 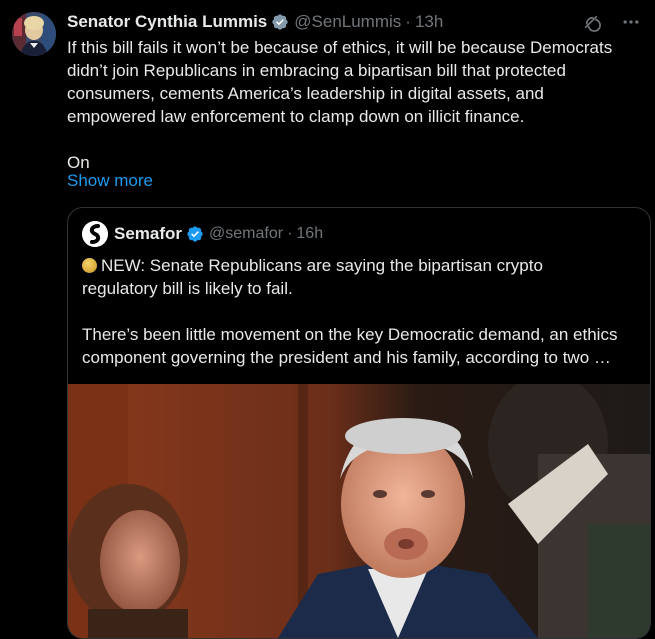 What do you see at coordinates (611, 22) in the screenshot?
I see `tweet-actions` at bounding box center [611, 22].